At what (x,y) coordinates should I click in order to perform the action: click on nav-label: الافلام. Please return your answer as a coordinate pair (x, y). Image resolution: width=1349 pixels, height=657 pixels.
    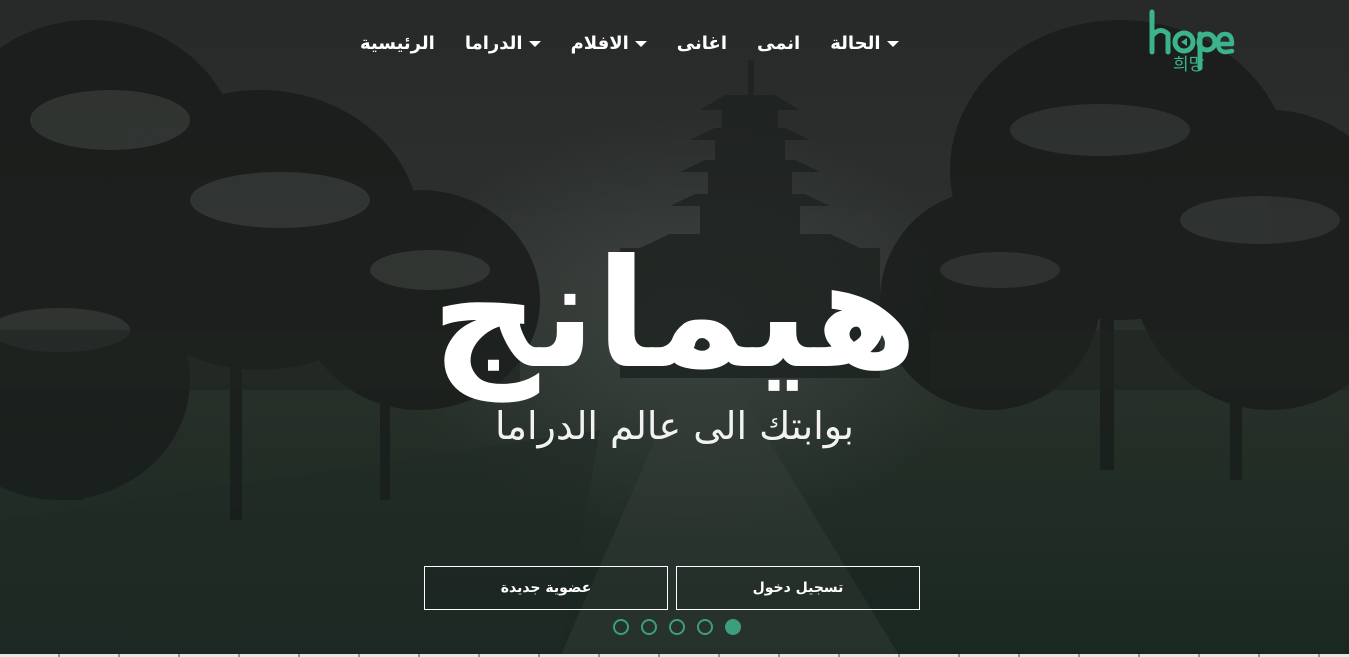
    Looking at the image, I should click on (599, 43).